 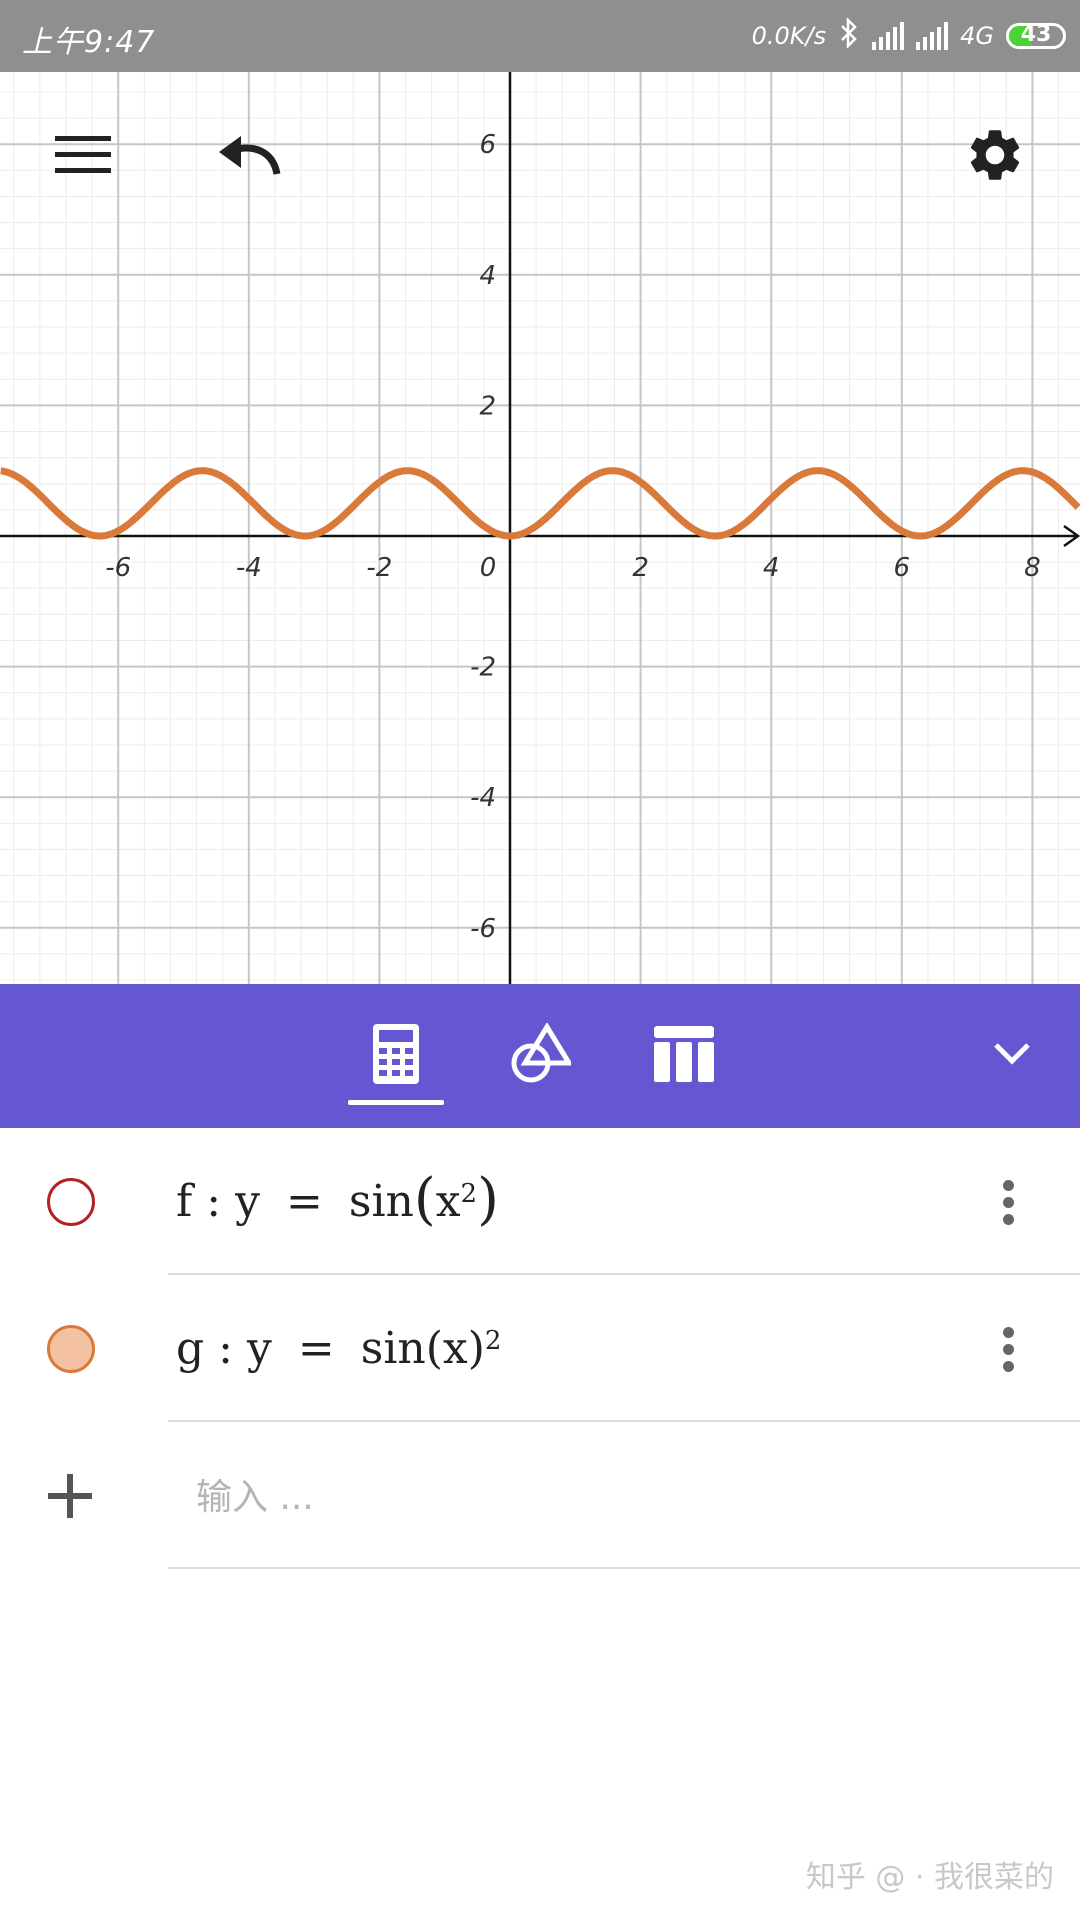 I want to click on tab-table, so click(x=684, y=1054).